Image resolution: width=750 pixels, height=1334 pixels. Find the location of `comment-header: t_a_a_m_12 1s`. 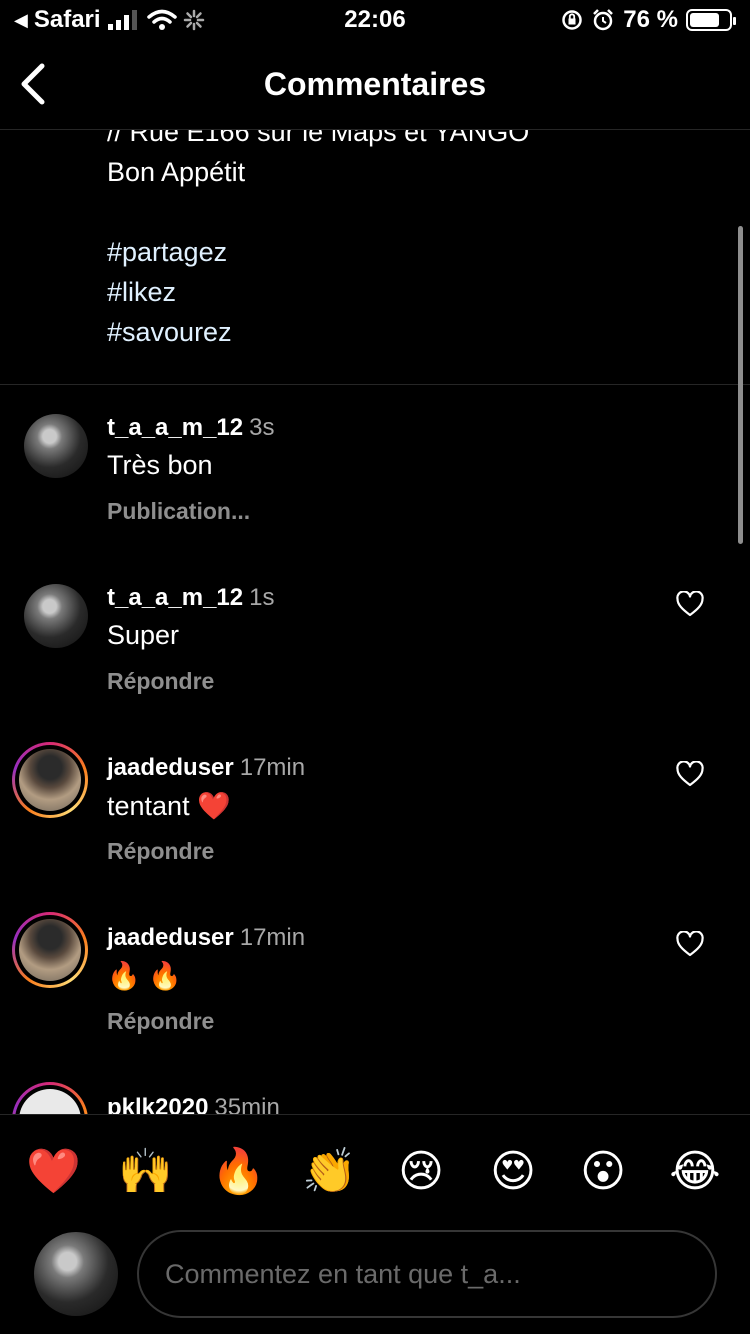

comment-header: t_a_a_m_12 1s is located at coordinates (190, 598).